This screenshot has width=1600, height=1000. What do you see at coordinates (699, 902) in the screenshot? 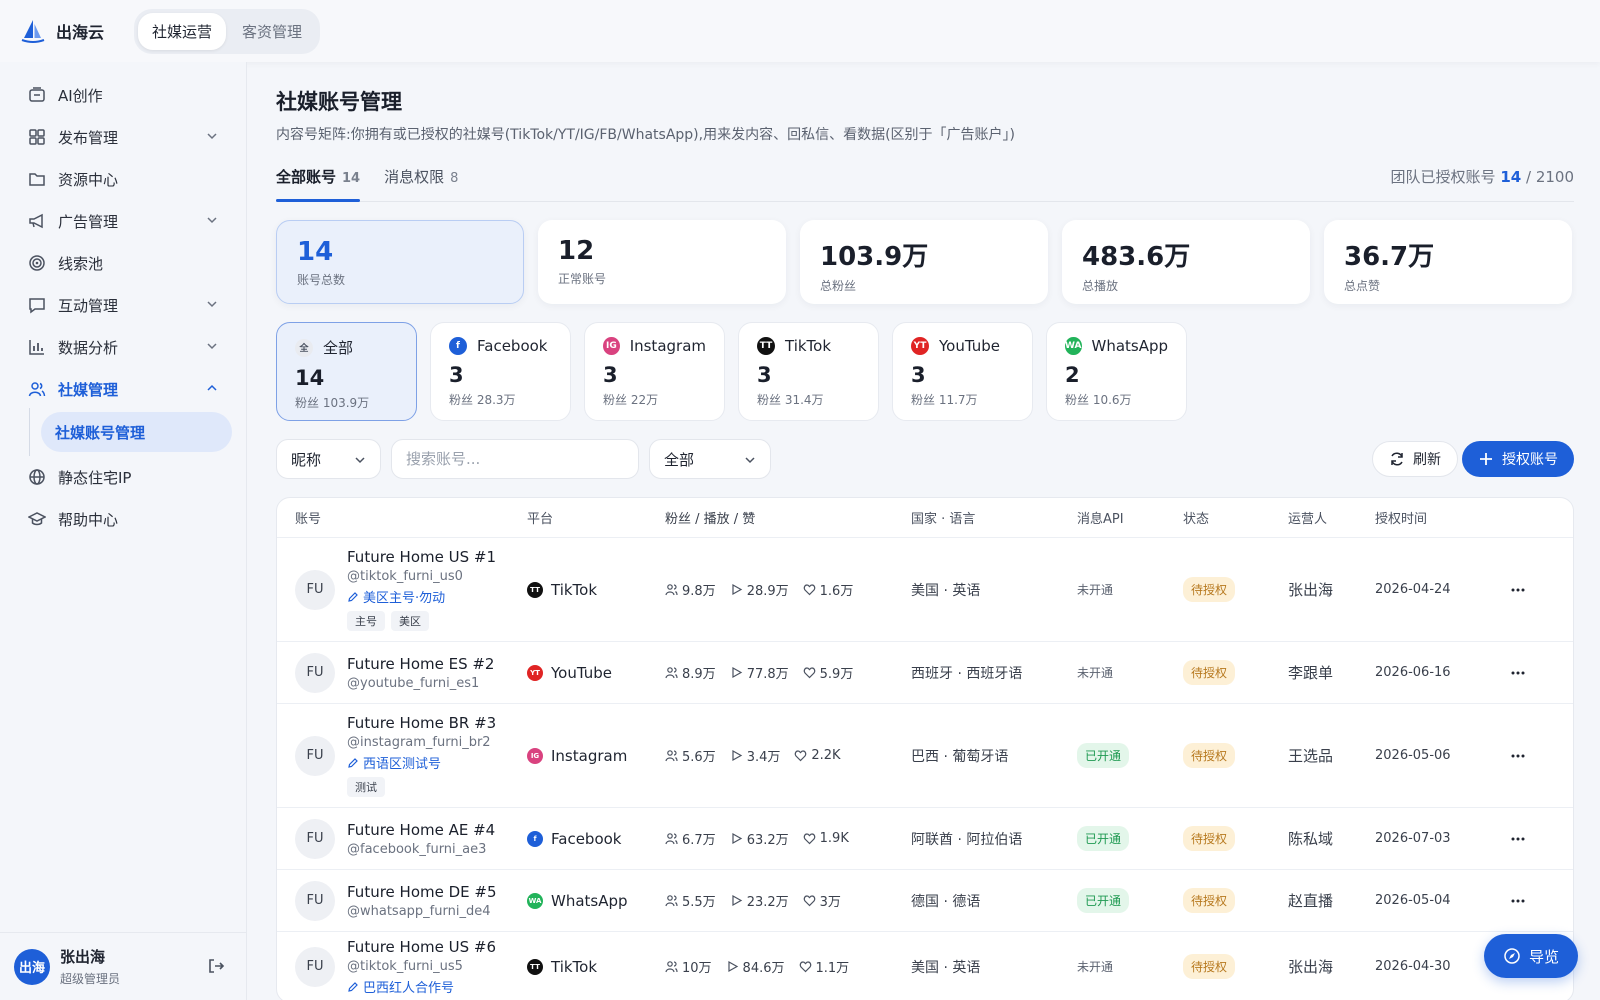
I see `fans-count: 5.5万` at bounding box center [699, 902].